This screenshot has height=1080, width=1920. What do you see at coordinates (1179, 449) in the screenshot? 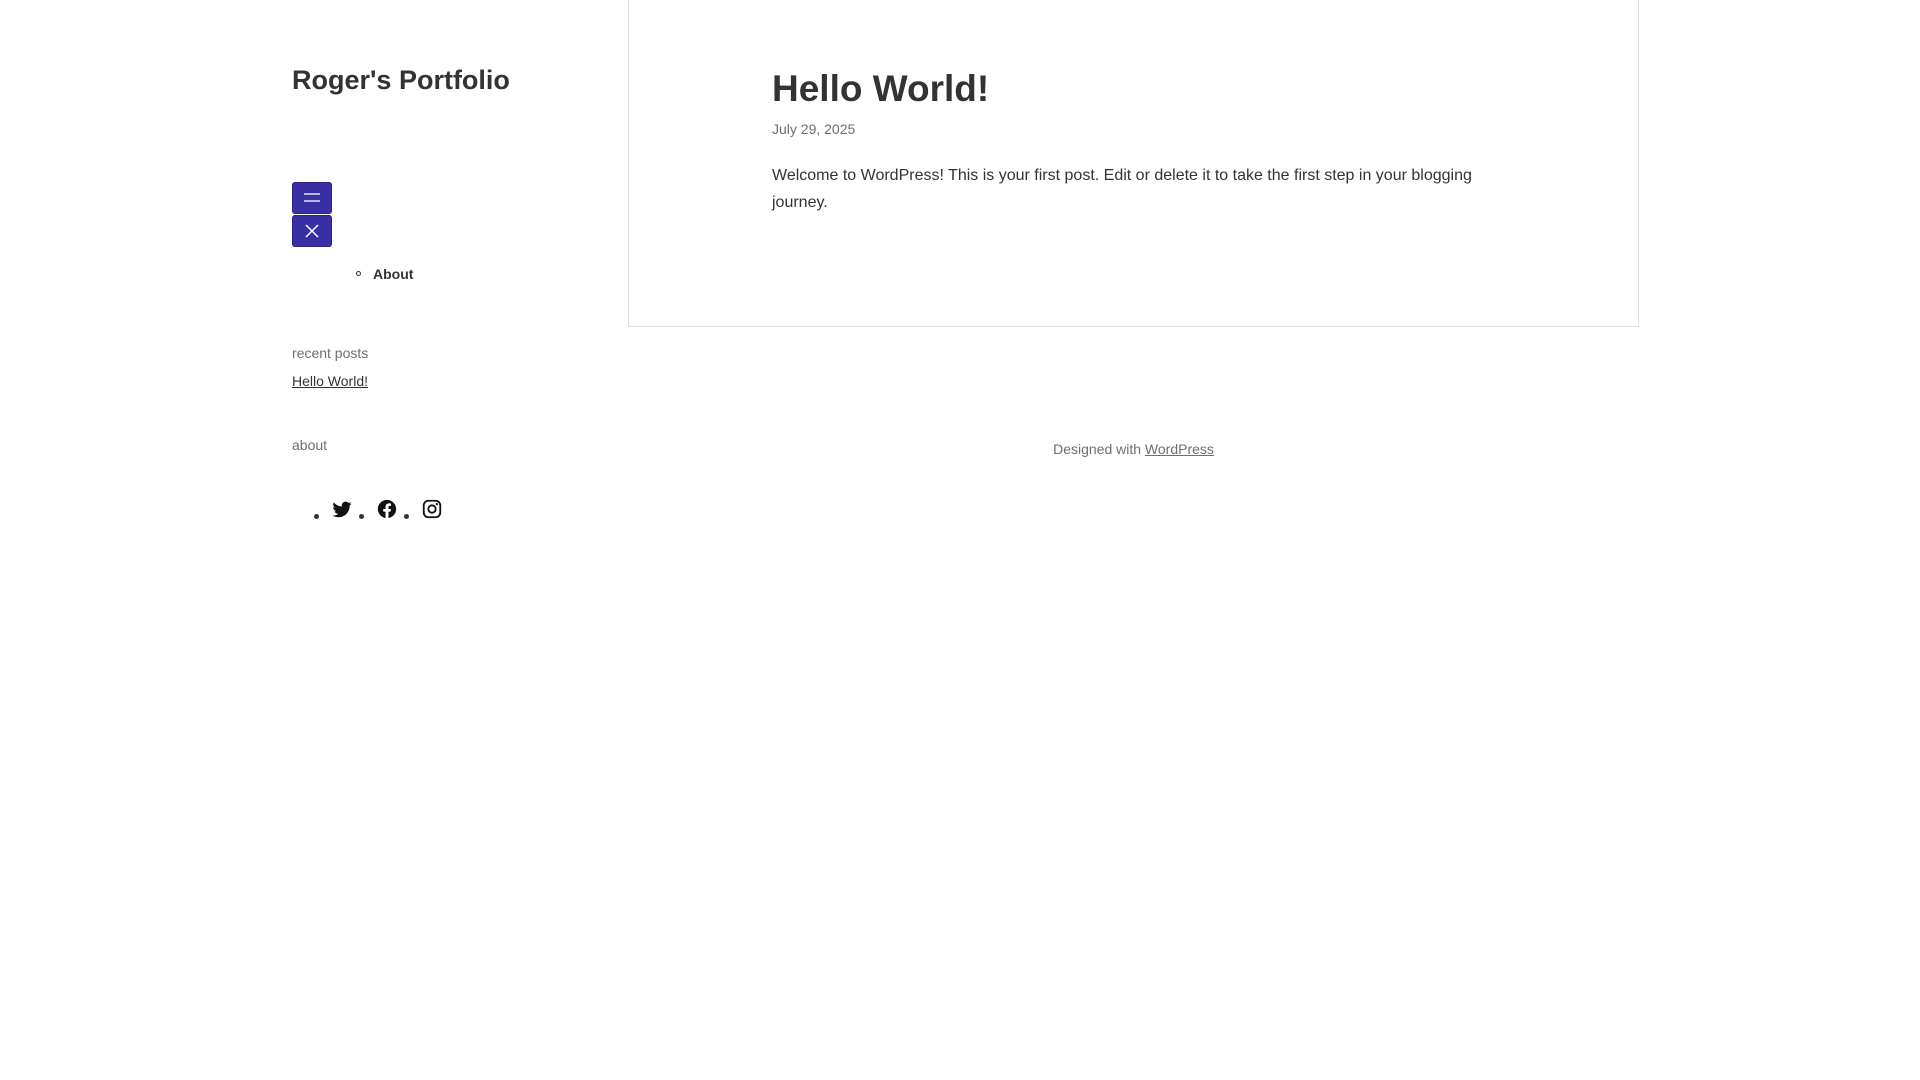
I see `footer-wordpress-link: WordPress` at bounding box center [1179, 449].